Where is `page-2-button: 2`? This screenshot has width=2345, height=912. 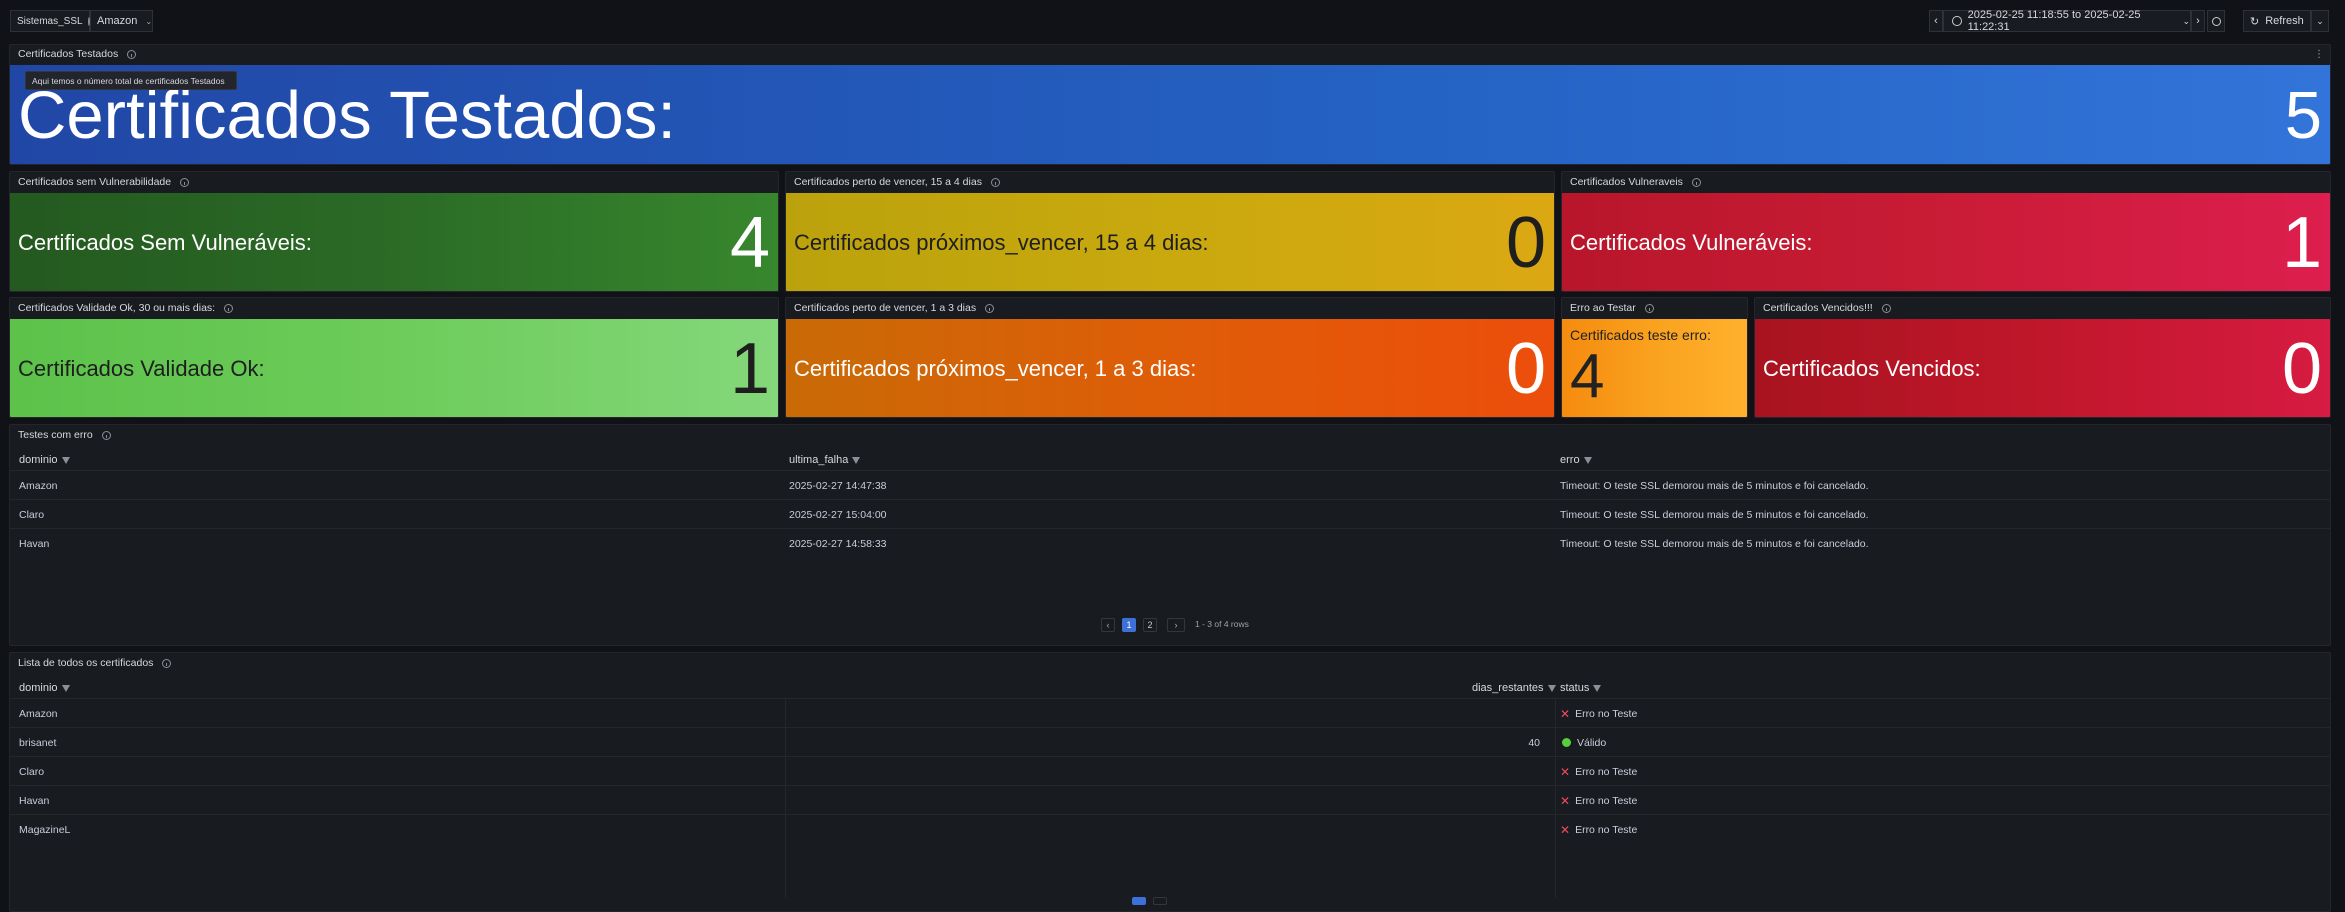
page-2-button: 2 is located at coordinates (1150, 625).